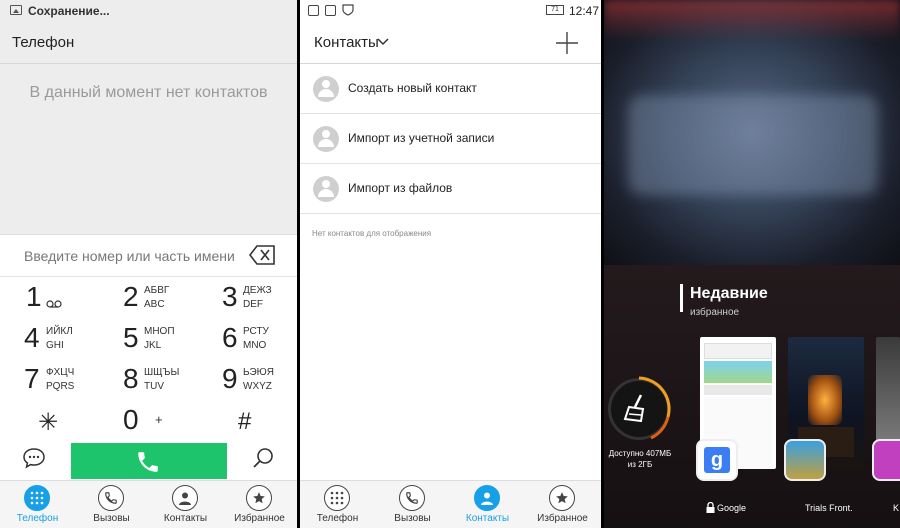 This screenshot has height=528, width=900. I want to click on app-bar: Контакты, so click(450, 43).